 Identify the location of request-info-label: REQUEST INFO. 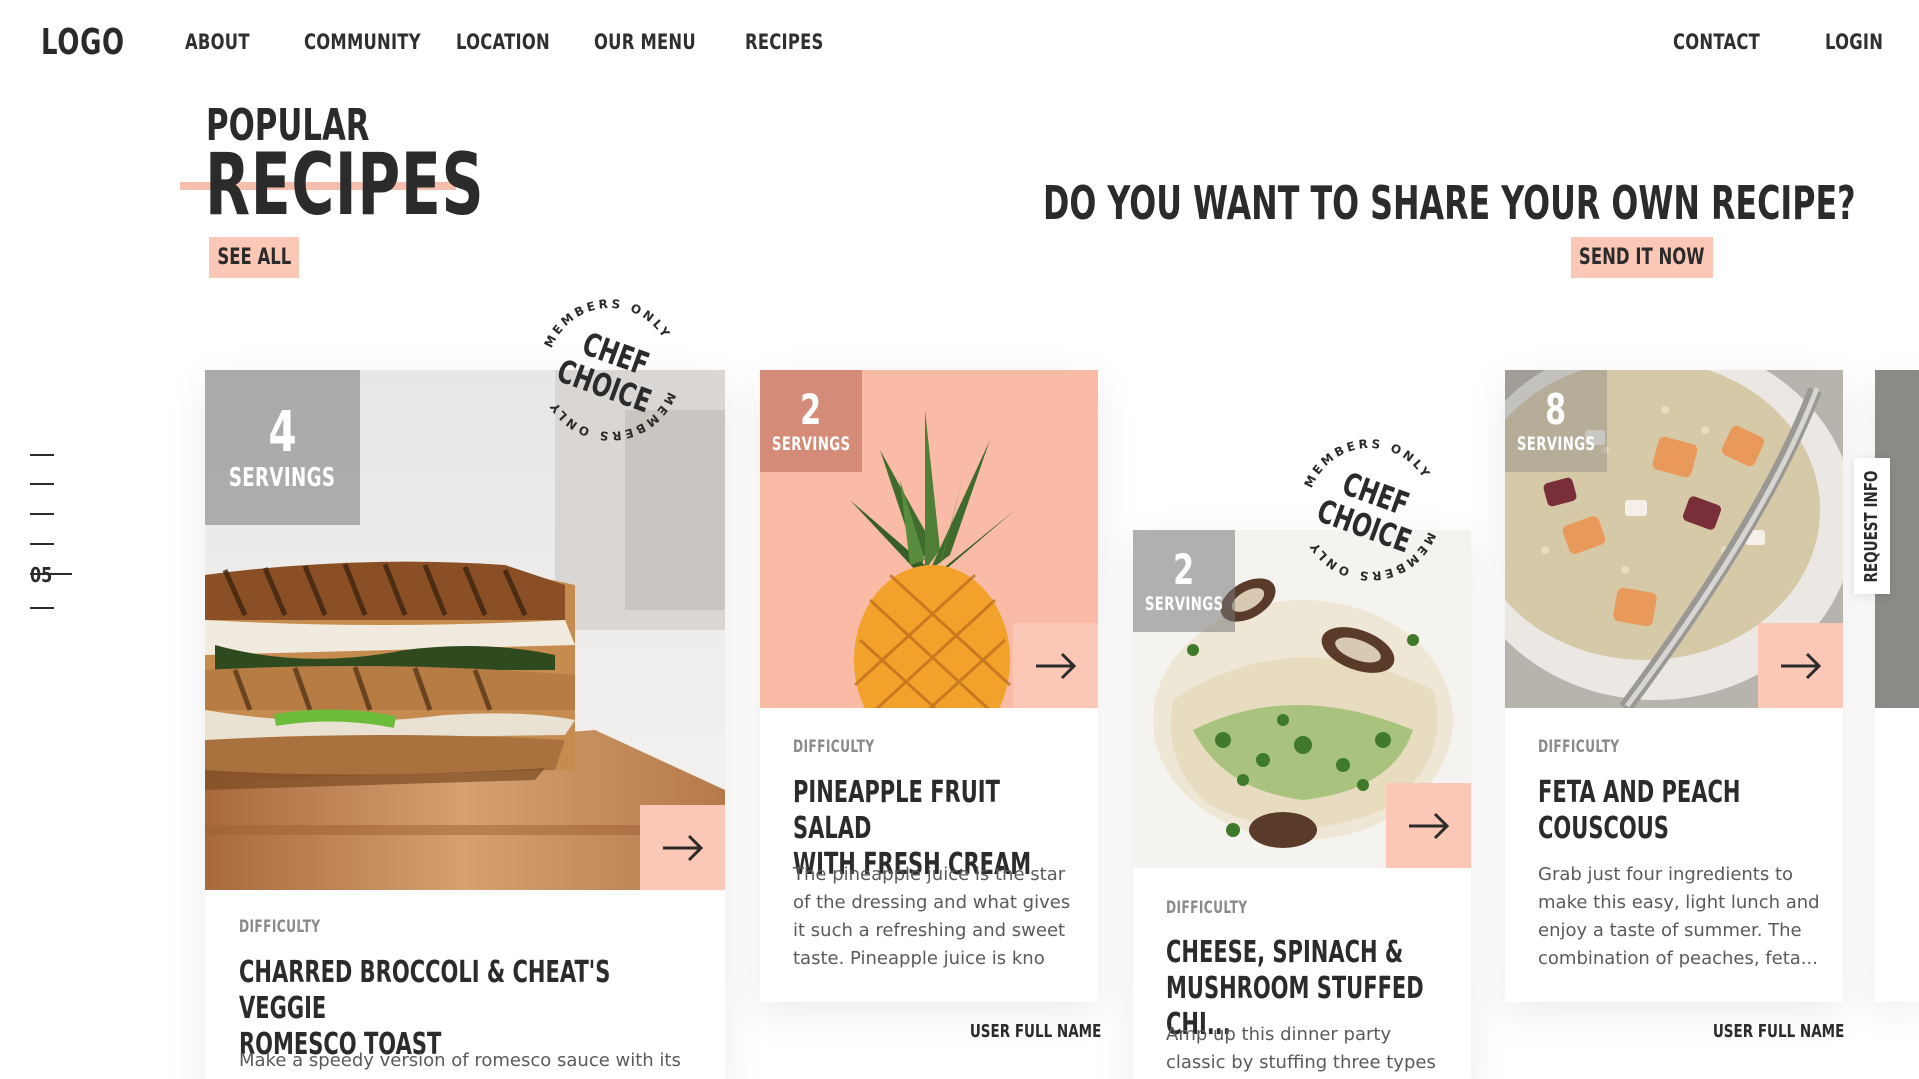
(1872, 526).